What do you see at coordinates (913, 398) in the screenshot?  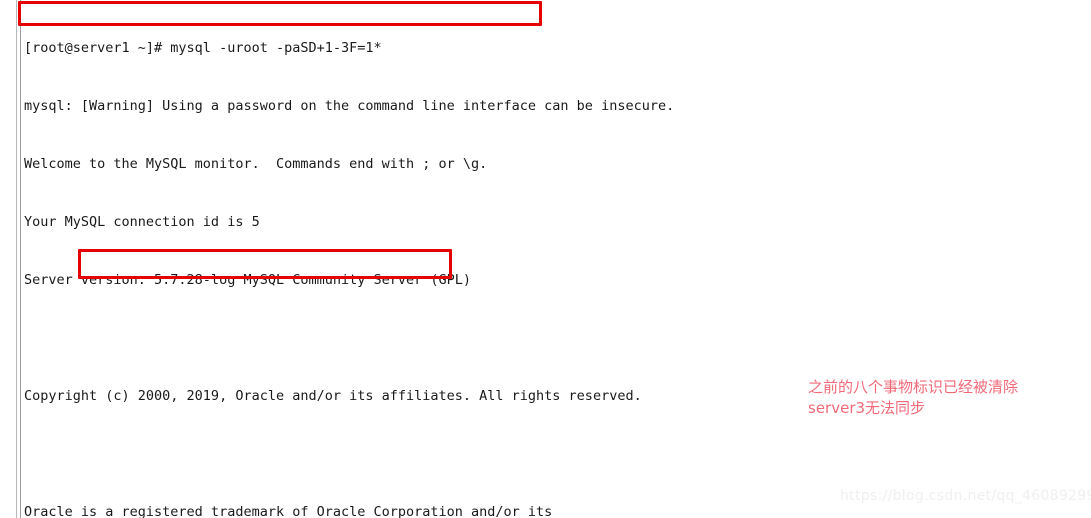 I see `annotation-note: 之前的八个事物标识已经被清除 server3无法同步` at bounding box center [913, 398].